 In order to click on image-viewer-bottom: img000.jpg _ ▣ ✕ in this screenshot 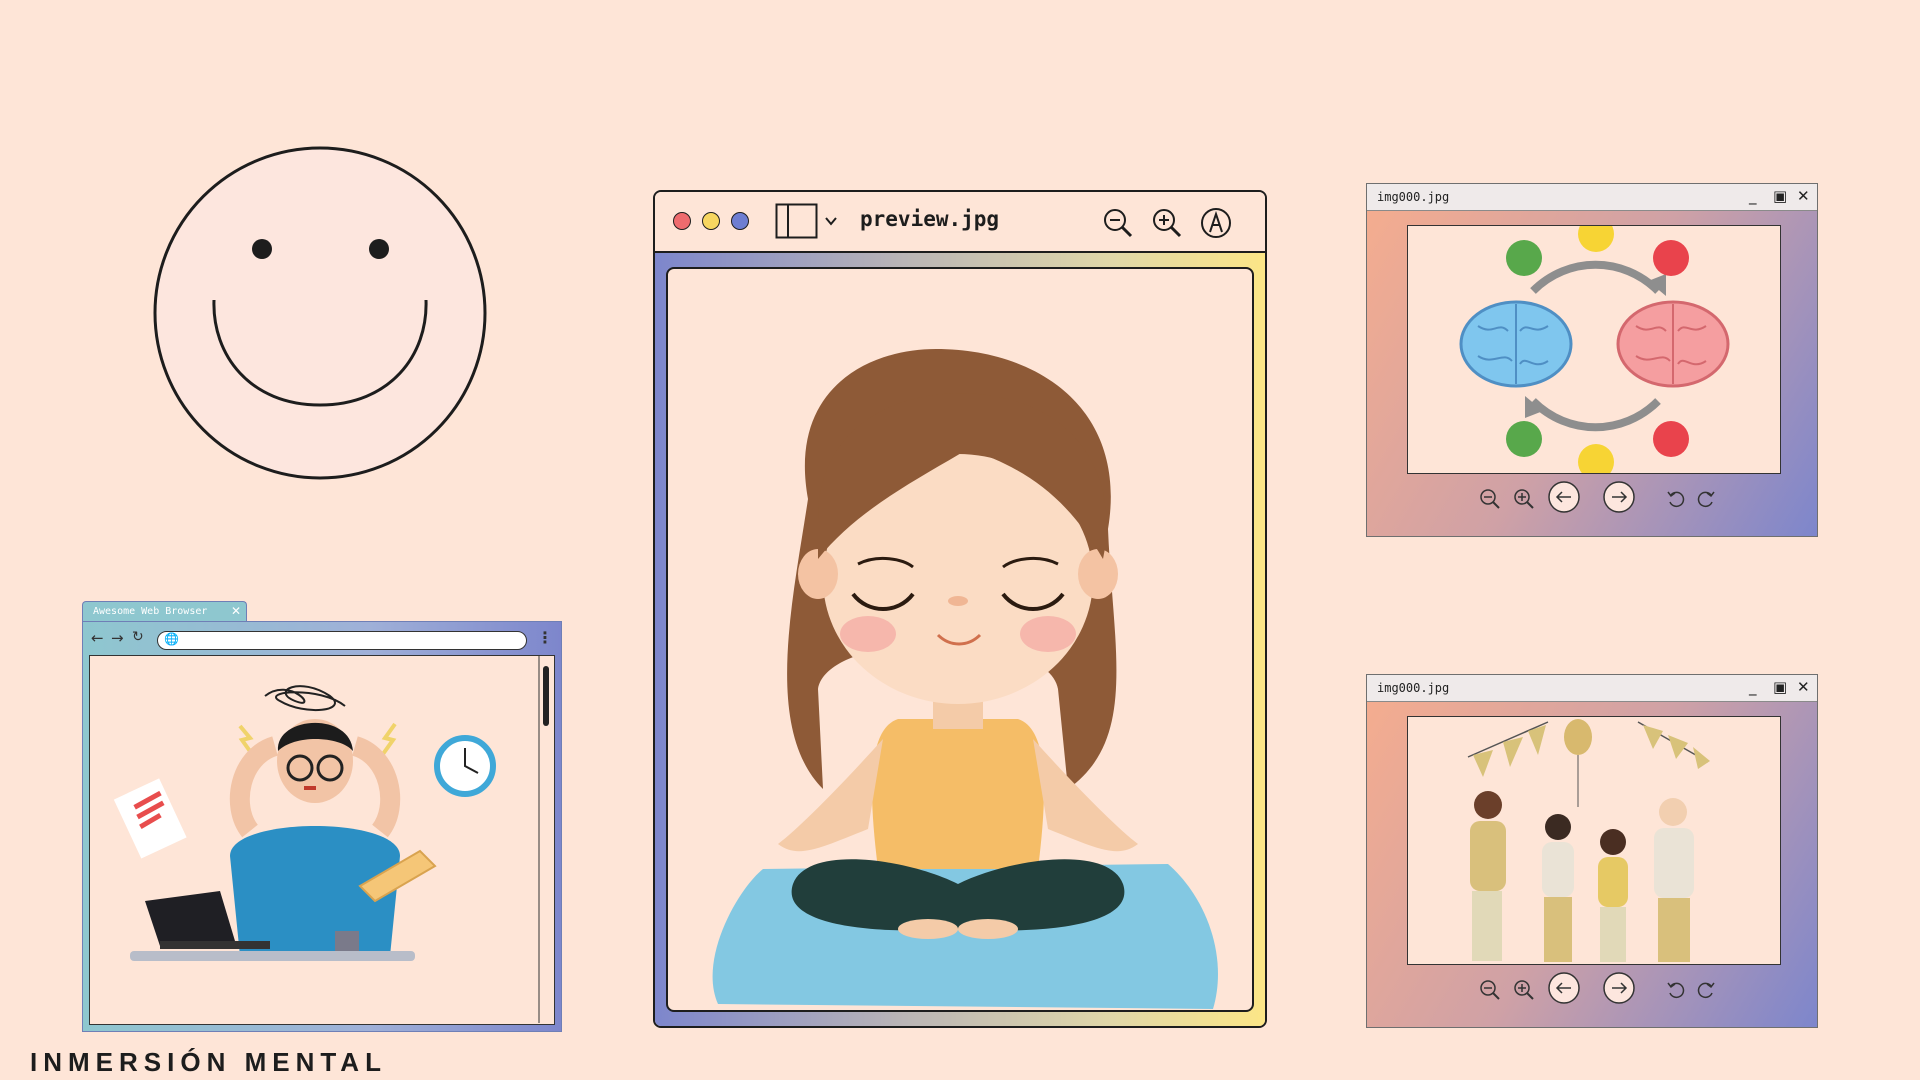, I will do `click(1592, 851)`.